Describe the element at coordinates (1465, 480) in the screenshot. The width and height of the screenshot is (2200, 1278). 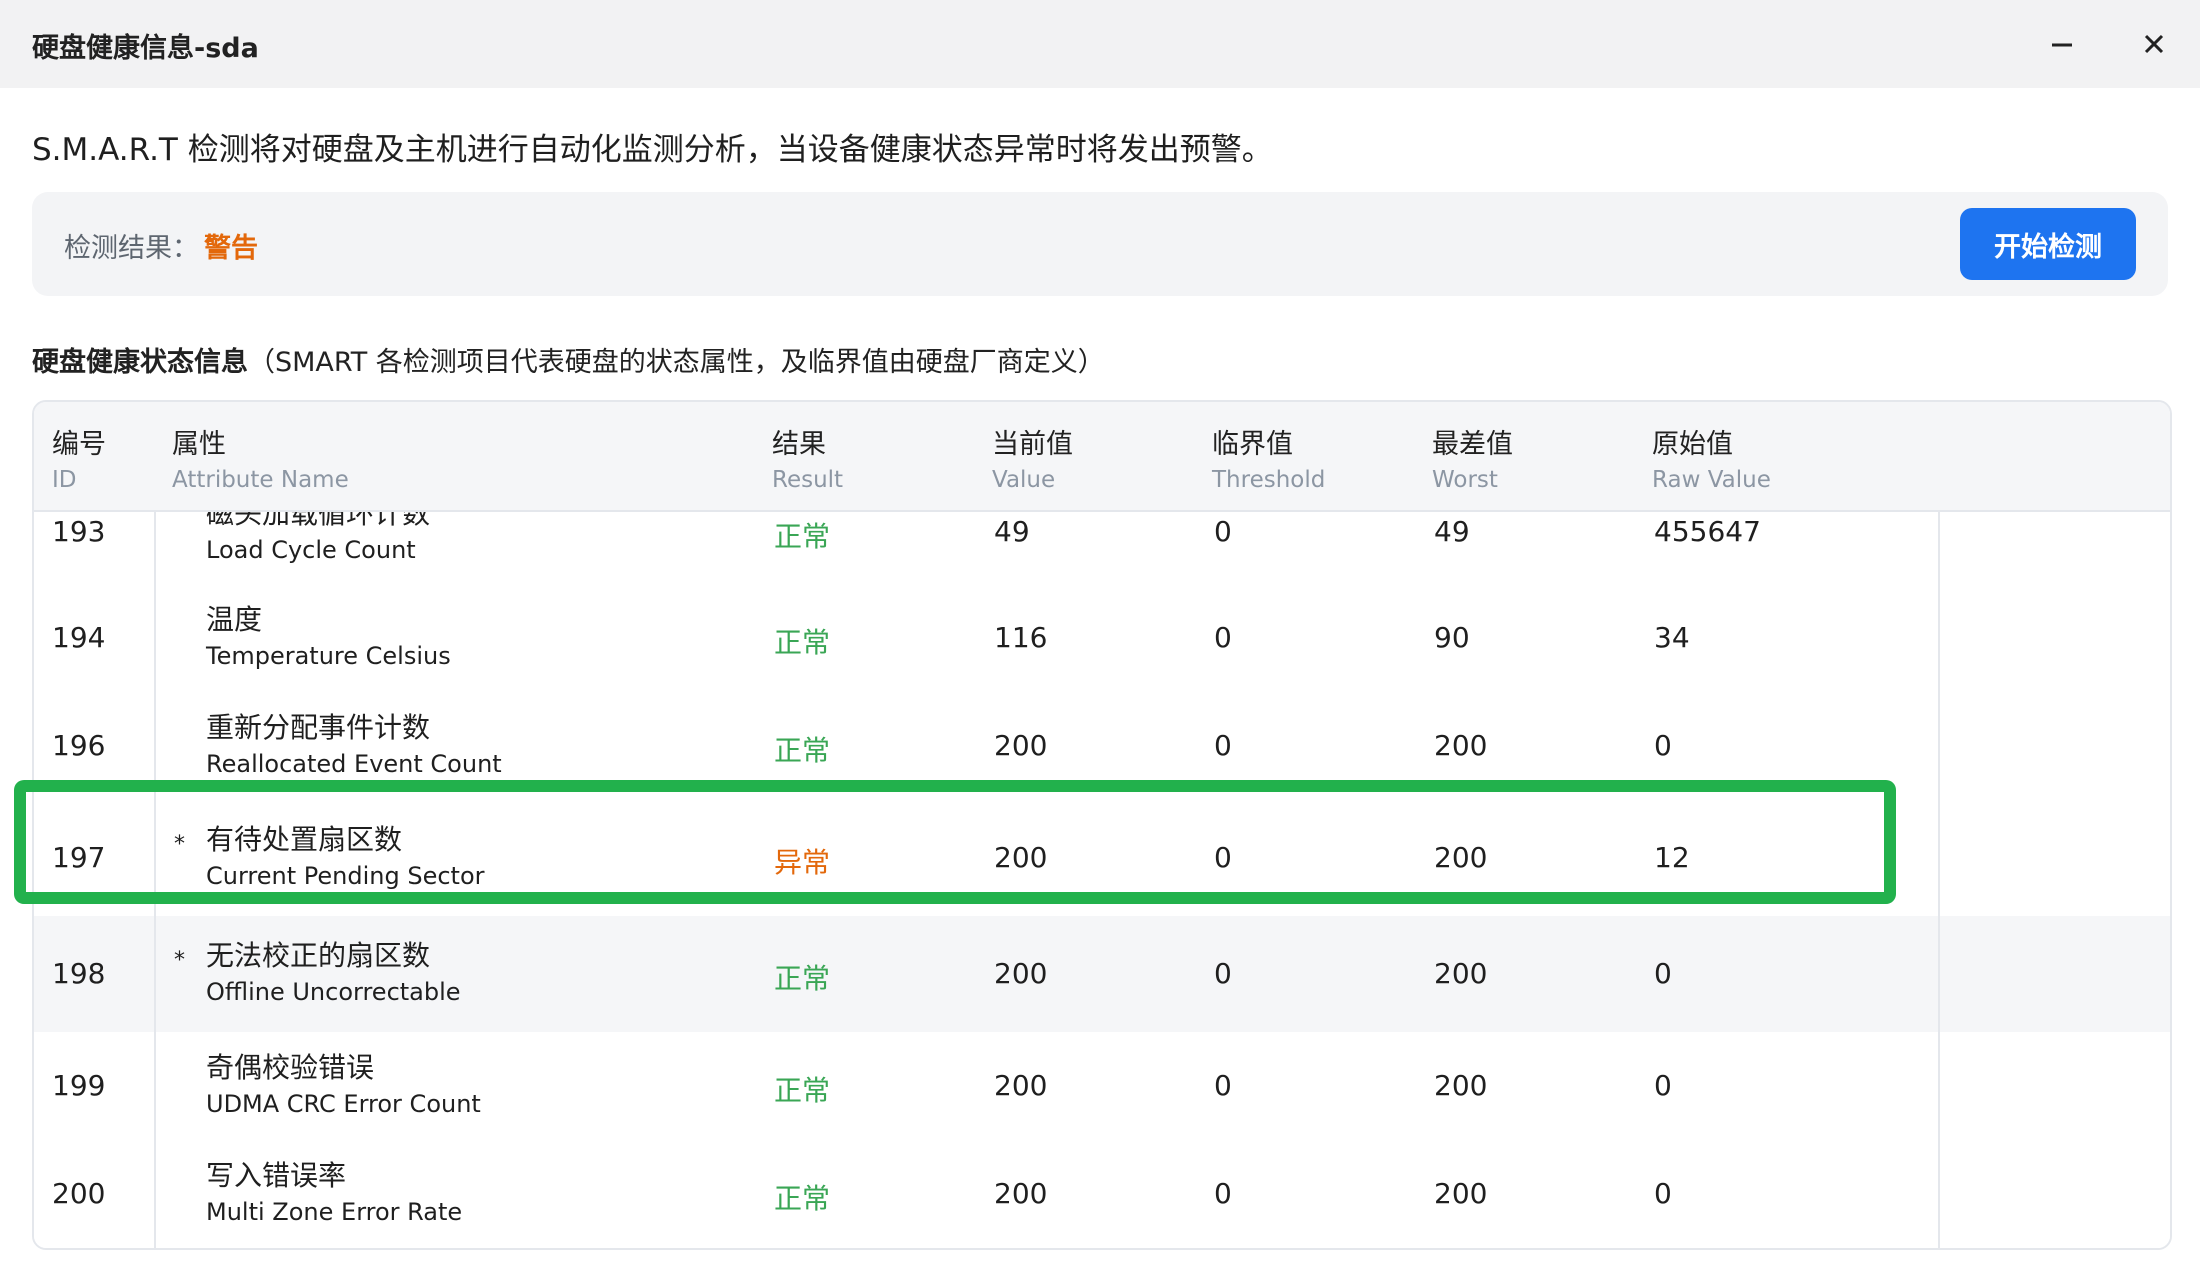
I see `header-worst-en: Worst` at that location.